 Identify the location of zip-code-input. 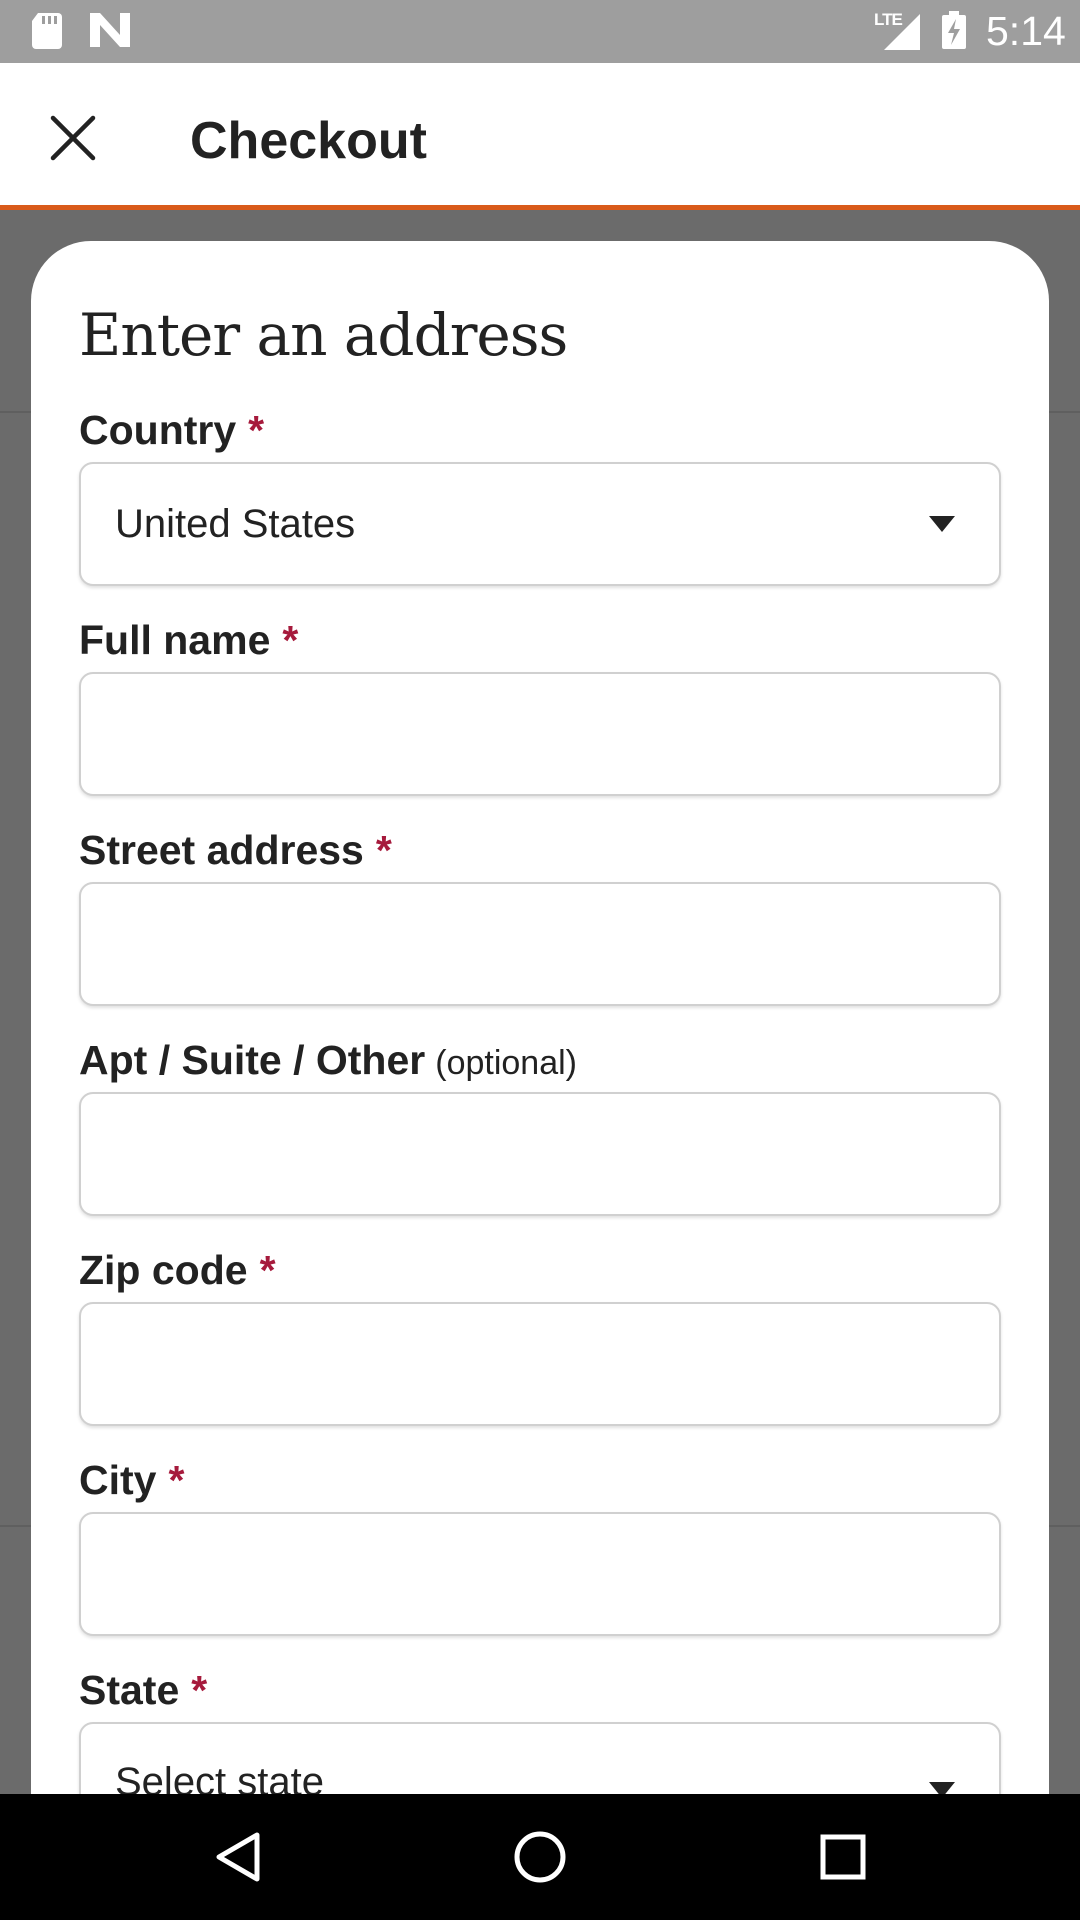
(540, 1364).